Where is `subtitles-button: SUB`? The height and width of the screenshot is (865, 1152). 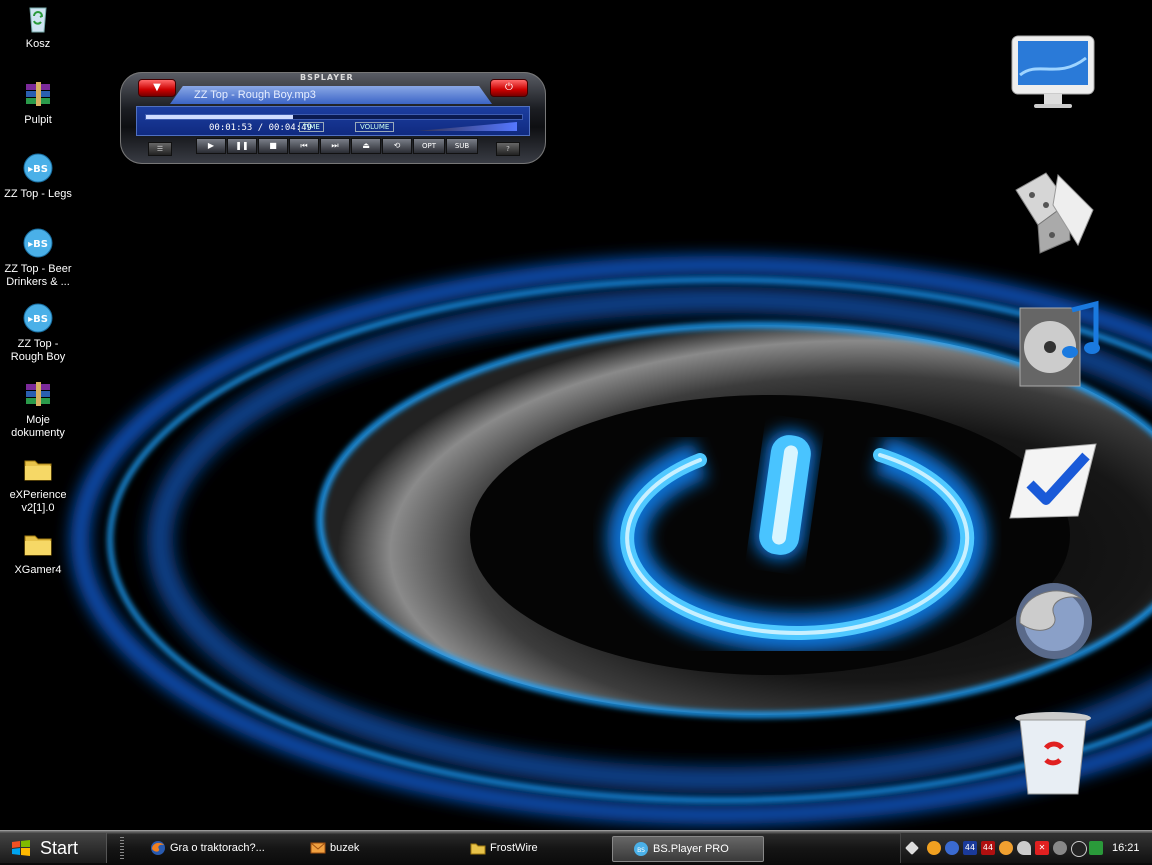
subtitles-button: SUB is located at coordinates (462, 146).